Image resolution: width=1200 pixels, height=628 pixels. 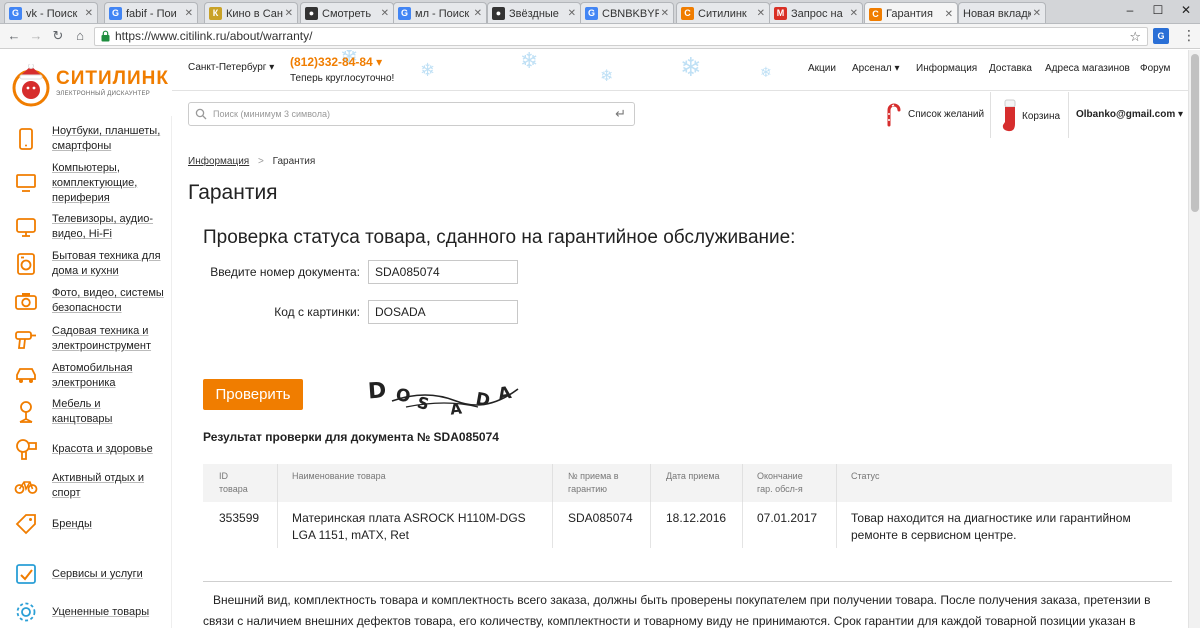 What do you see at coordinates (946, 114) in the screenshot?
I see `wishlist-label: Список желаний` at bounding box center [946, 114].